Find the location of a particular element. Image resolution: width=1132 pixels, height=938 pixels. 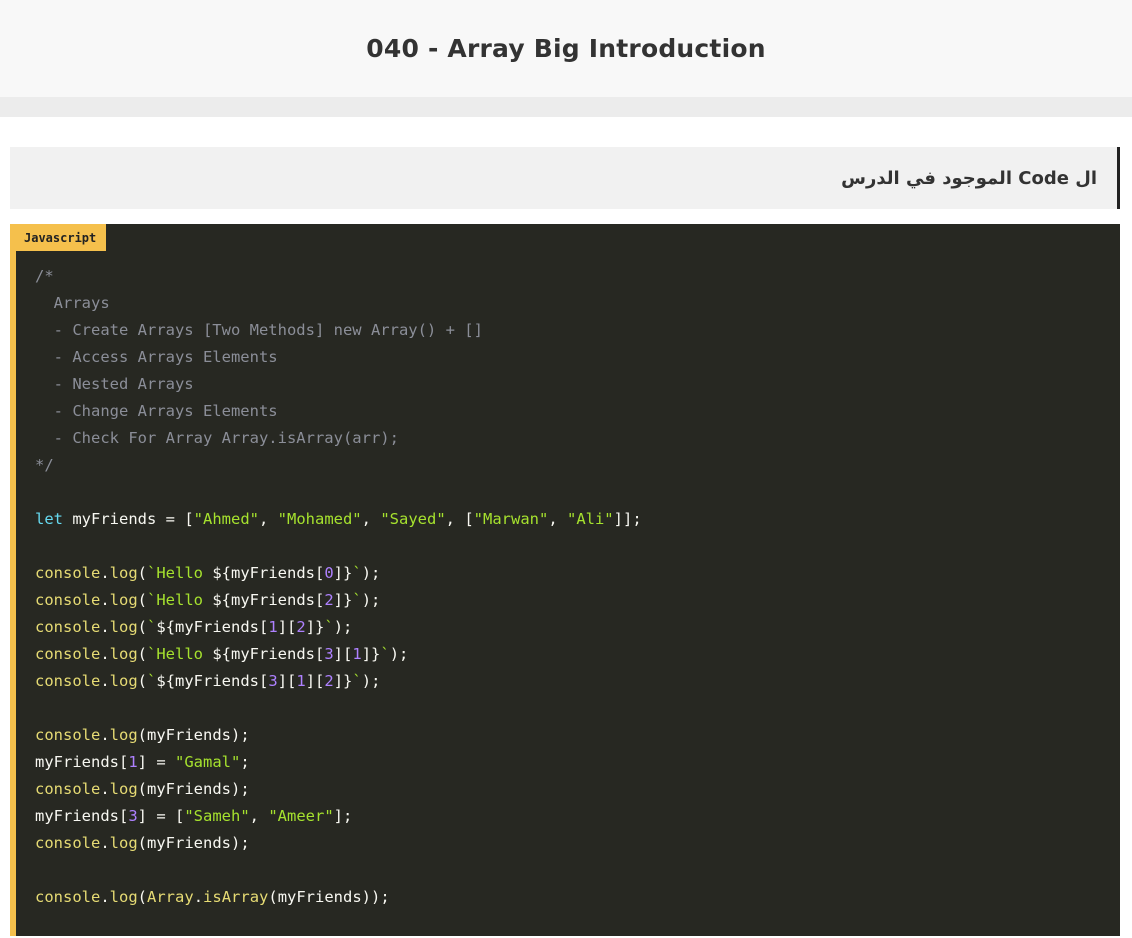

code-token: - Access Arrays Elements is located at coordinates (156, 357).